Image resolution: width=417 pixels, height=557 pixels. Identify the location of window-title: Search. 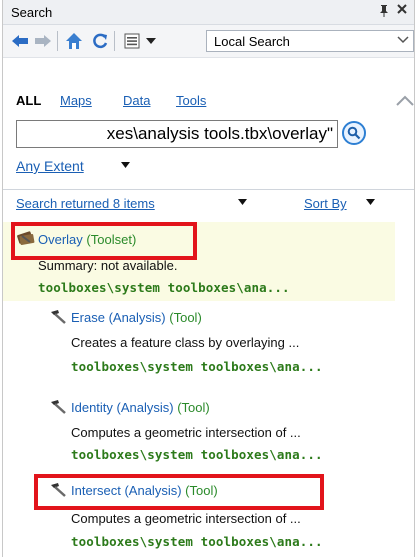
(32, 12).